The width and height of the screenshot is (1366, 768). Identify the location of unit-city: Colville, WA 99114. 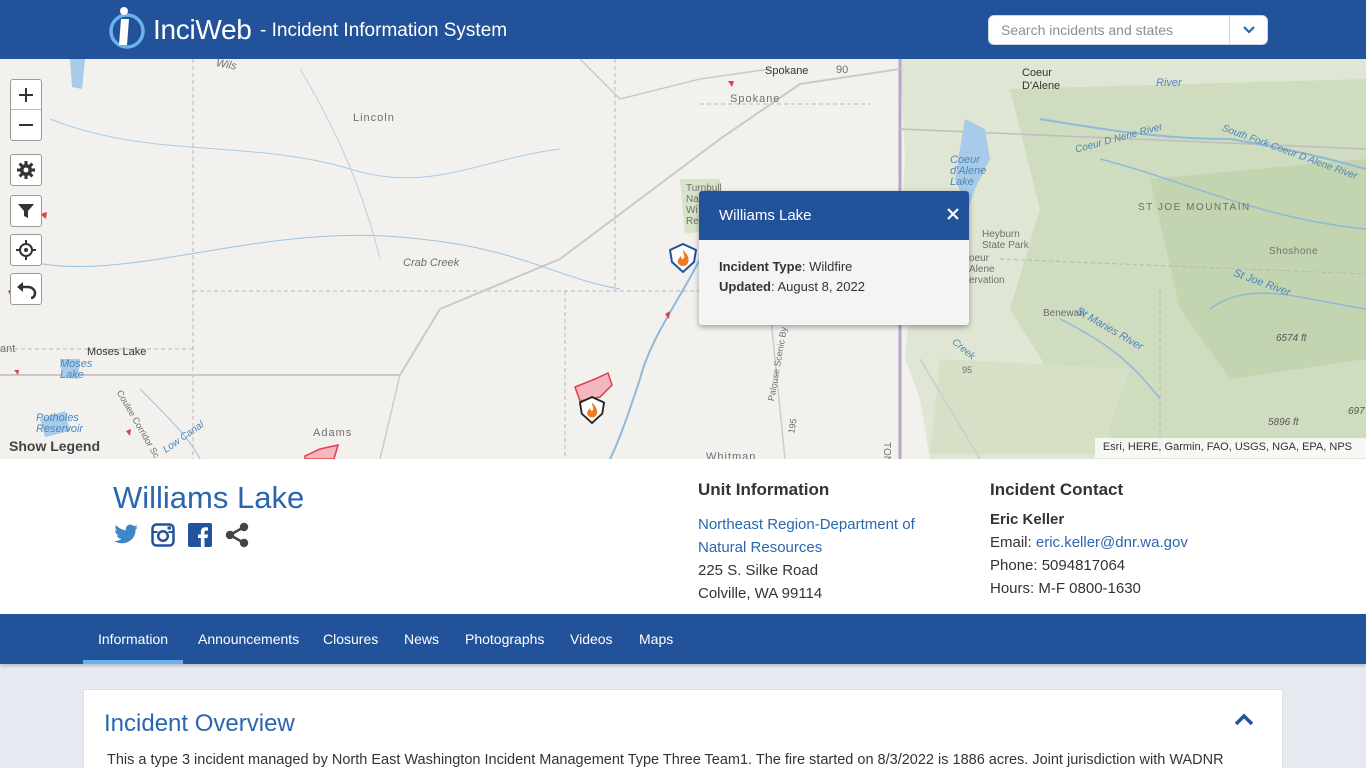
(760, 593).